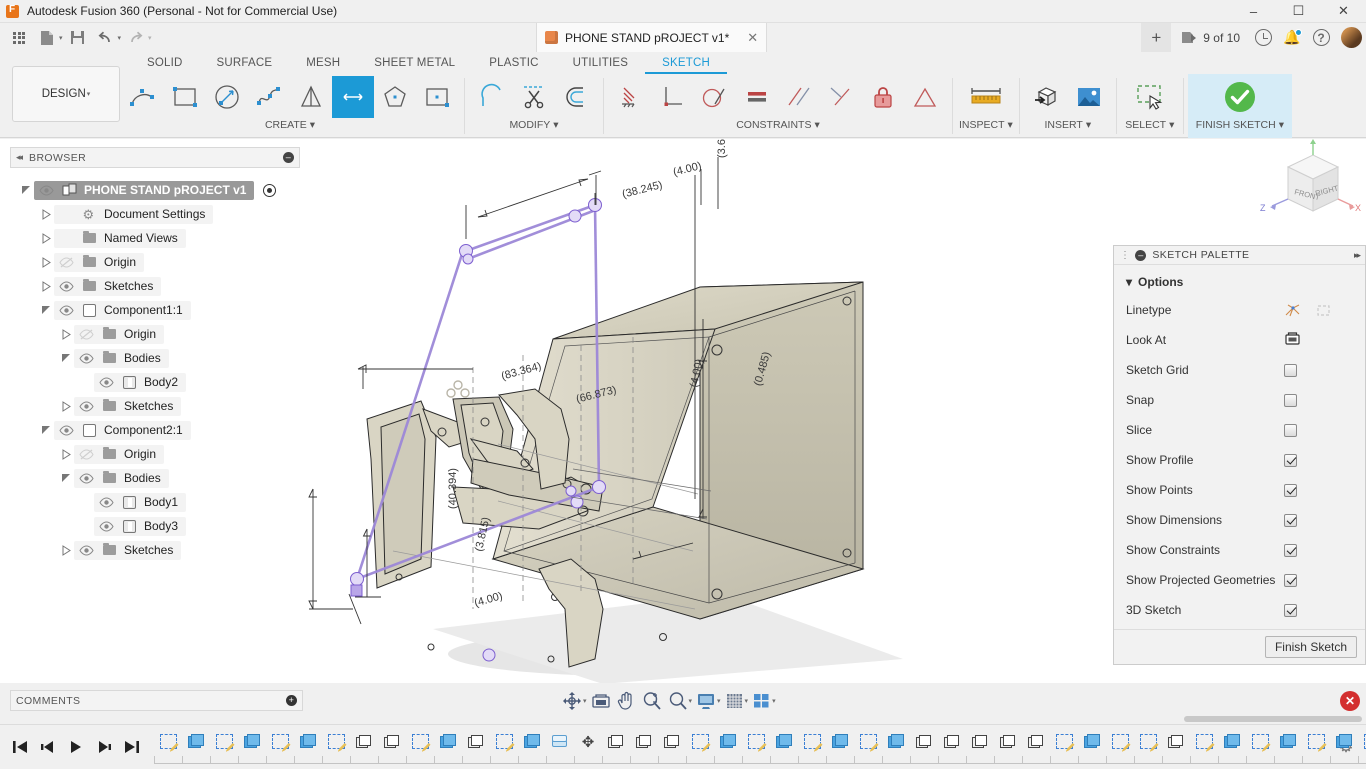  Describe the element at coordinates (588, 742) in the screenshot. I see `timeline-feature: ✥` at that location.